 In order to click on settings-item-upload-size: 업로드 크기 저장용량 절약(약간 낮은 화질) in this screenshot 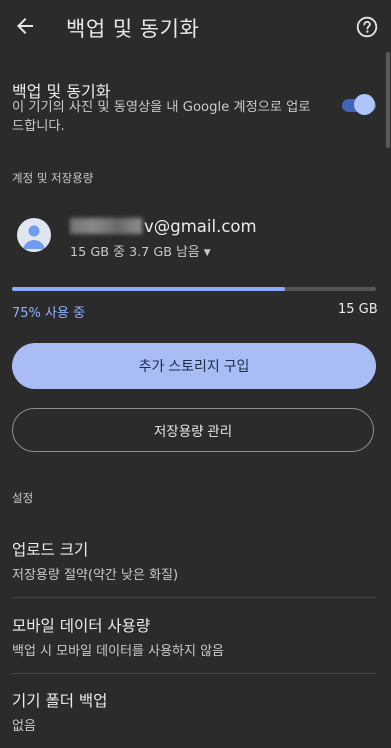, I will do `click(194, 560)`.